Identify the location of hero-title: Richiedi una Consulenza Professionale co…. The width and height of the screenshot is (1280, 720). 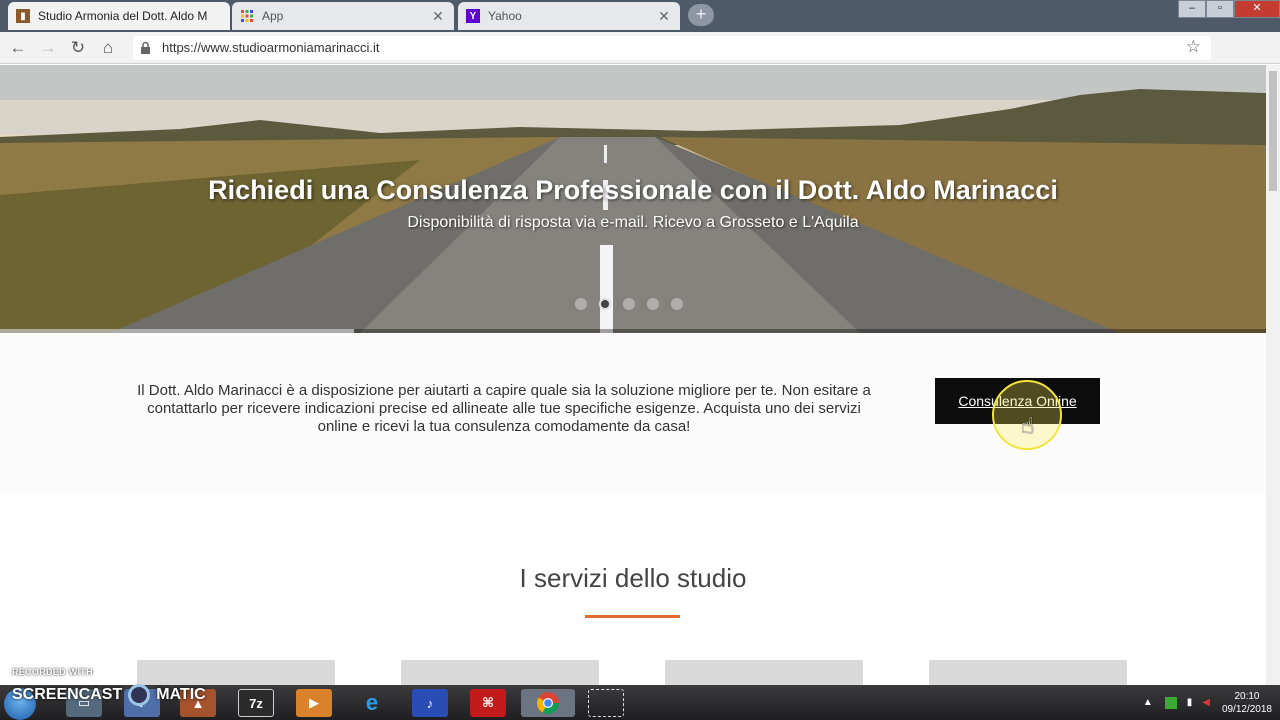
(633, 190).